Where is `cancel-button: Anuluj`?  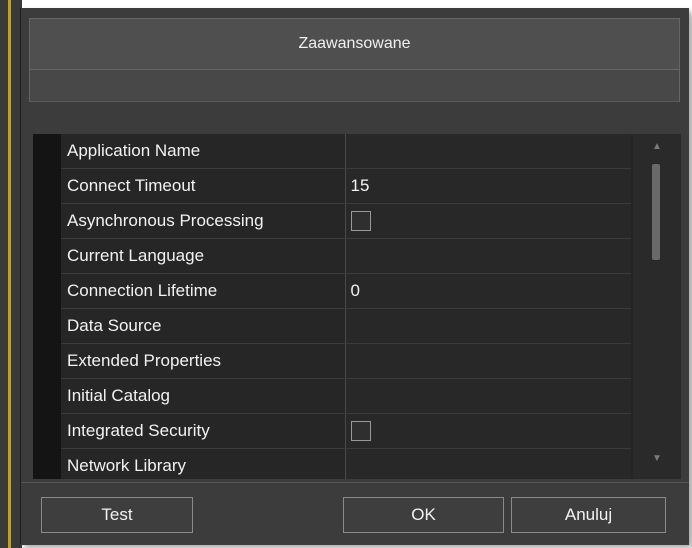 cancel-button: Anuluj is located at coordinates (588, 515).